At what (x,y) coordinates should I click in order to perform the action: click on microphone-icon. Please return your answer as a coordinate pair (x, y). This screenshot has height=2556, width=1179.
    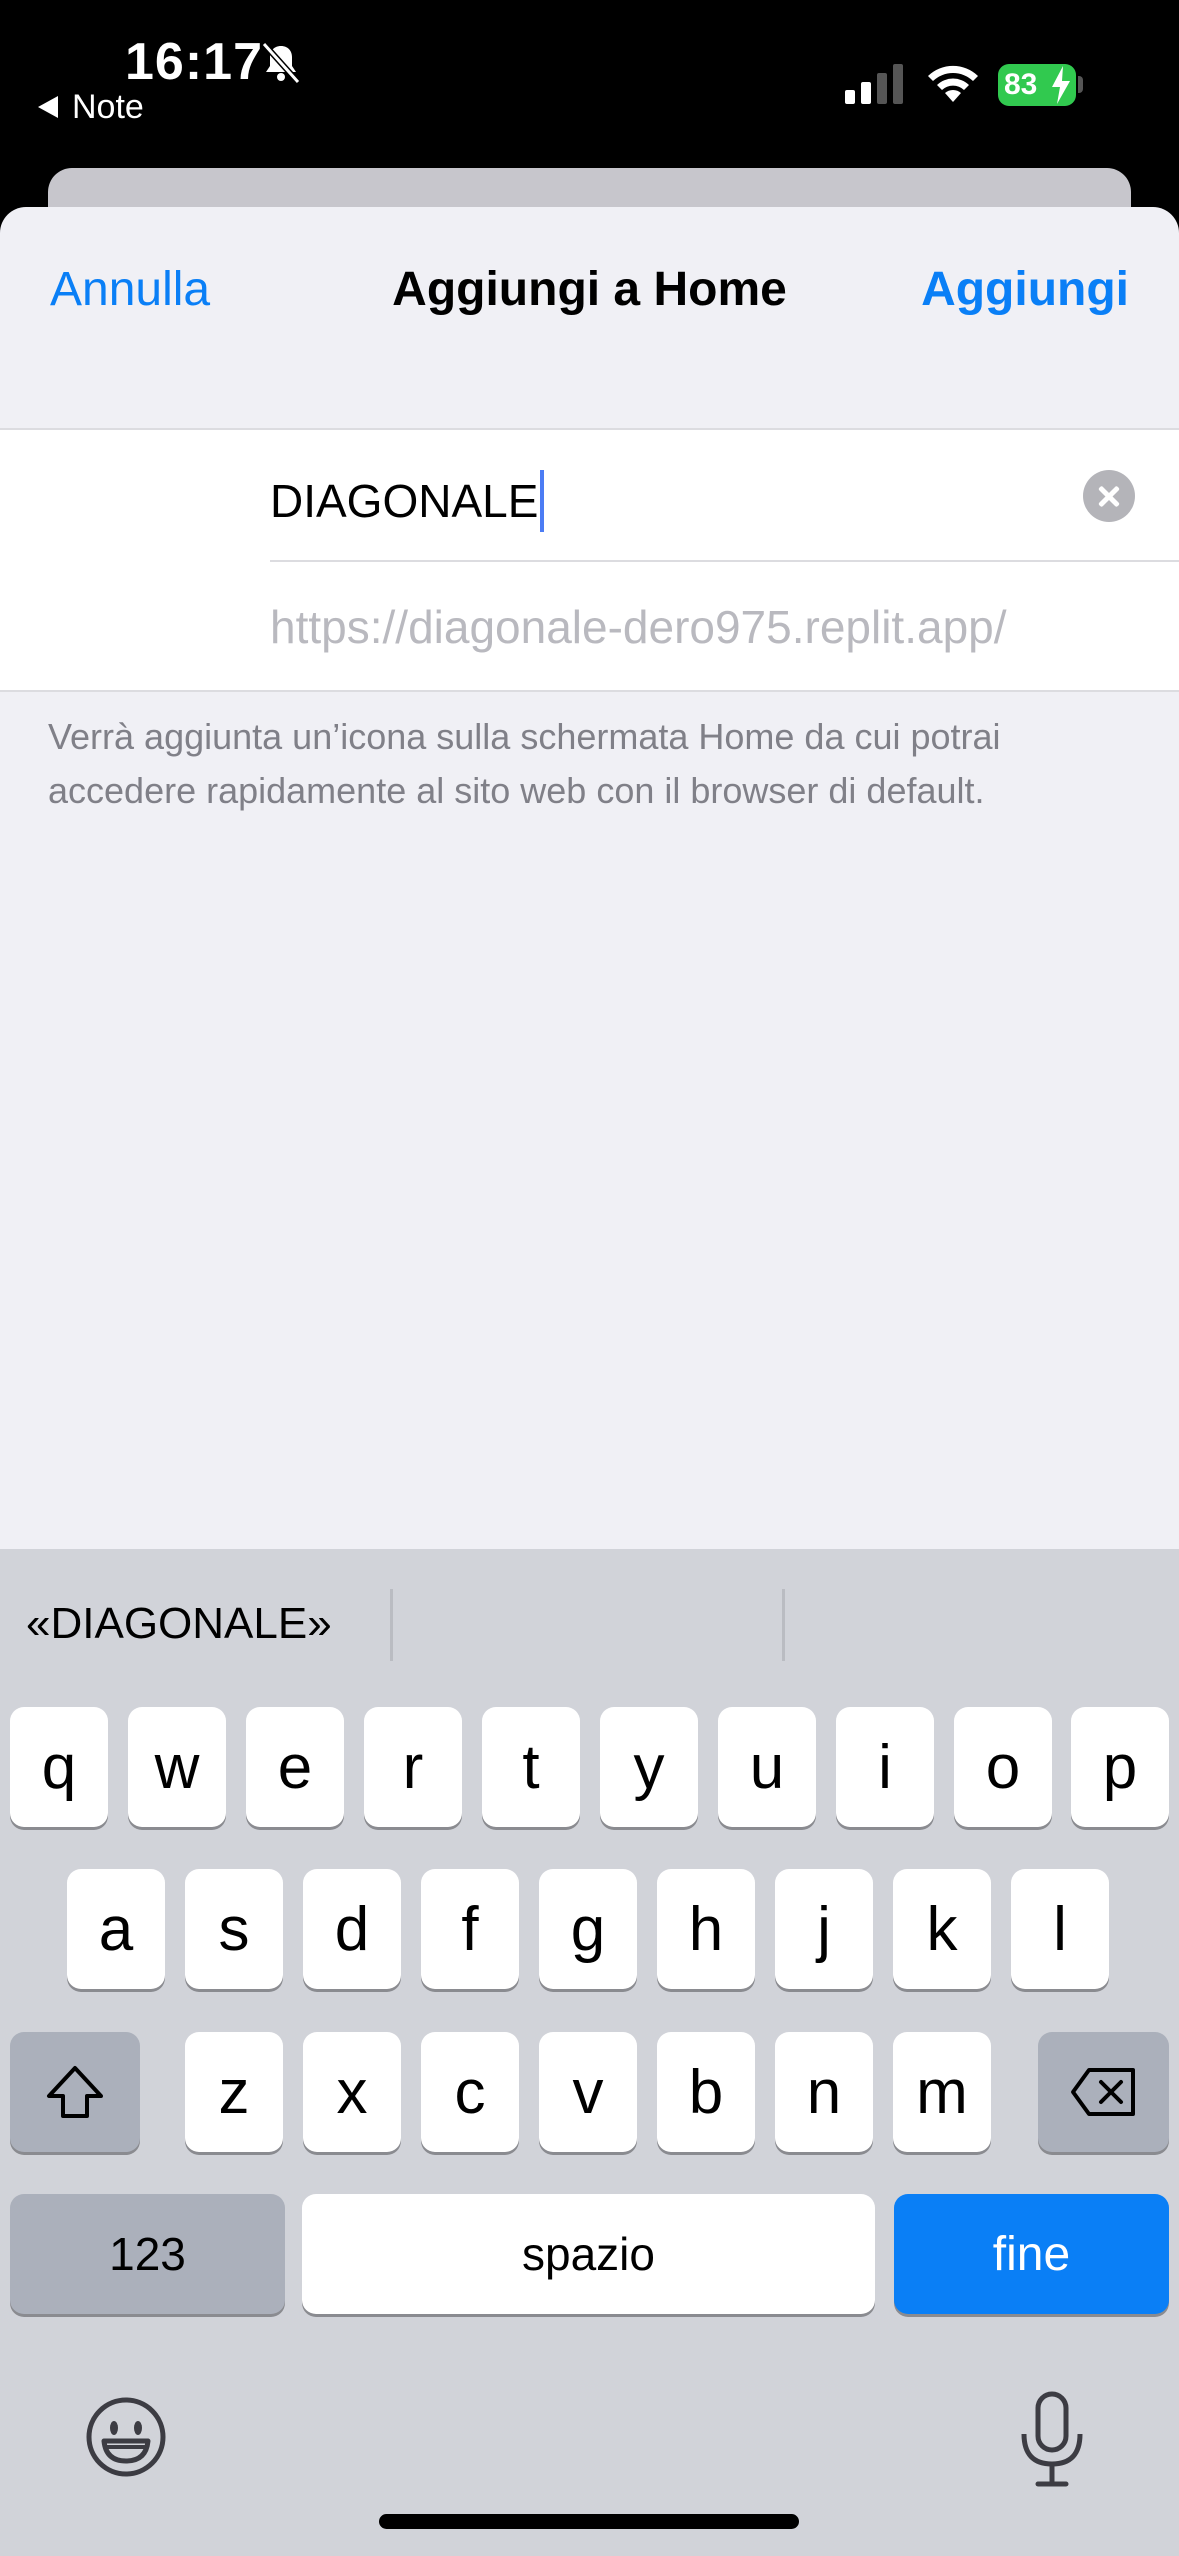
    Looking at the image, I should click on (1052, 2440).